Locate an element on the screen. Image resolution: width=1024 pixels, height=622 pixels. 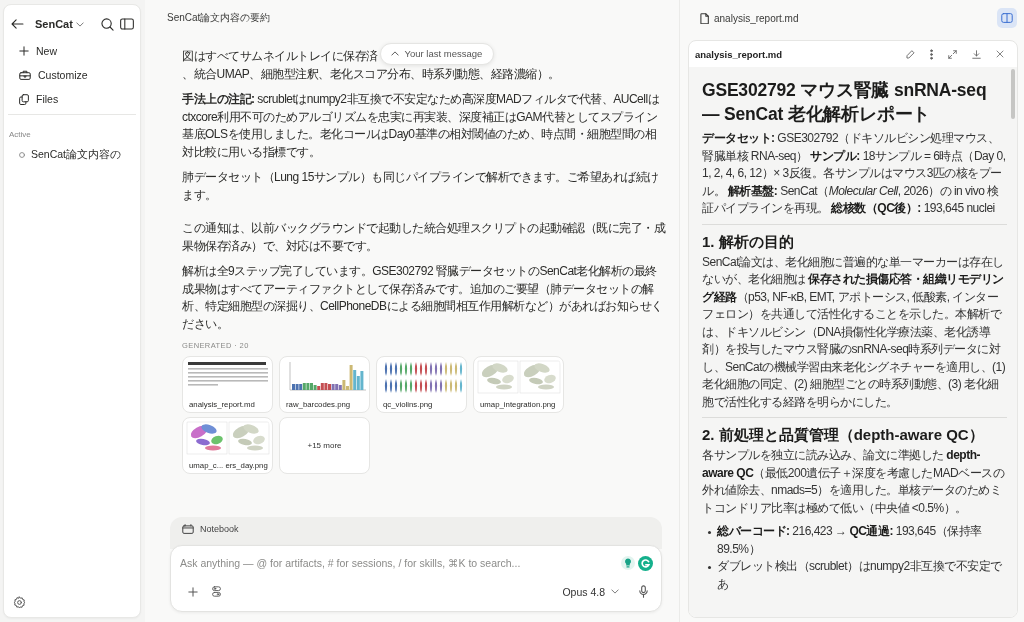
message-text: 肺データセット（Lung 15サンプル）も同じパイプラインで解析できます。ご希望あれば続けます。 is located at coordinates (421, 186).